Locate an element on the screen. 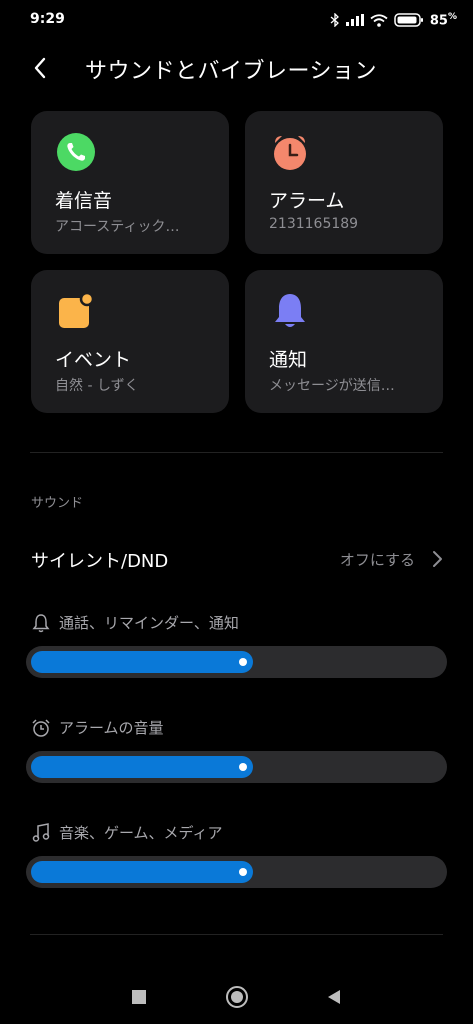 The height and width of the screenshot is (1024, 473). signal-icon is located at coordinates (354, 20).